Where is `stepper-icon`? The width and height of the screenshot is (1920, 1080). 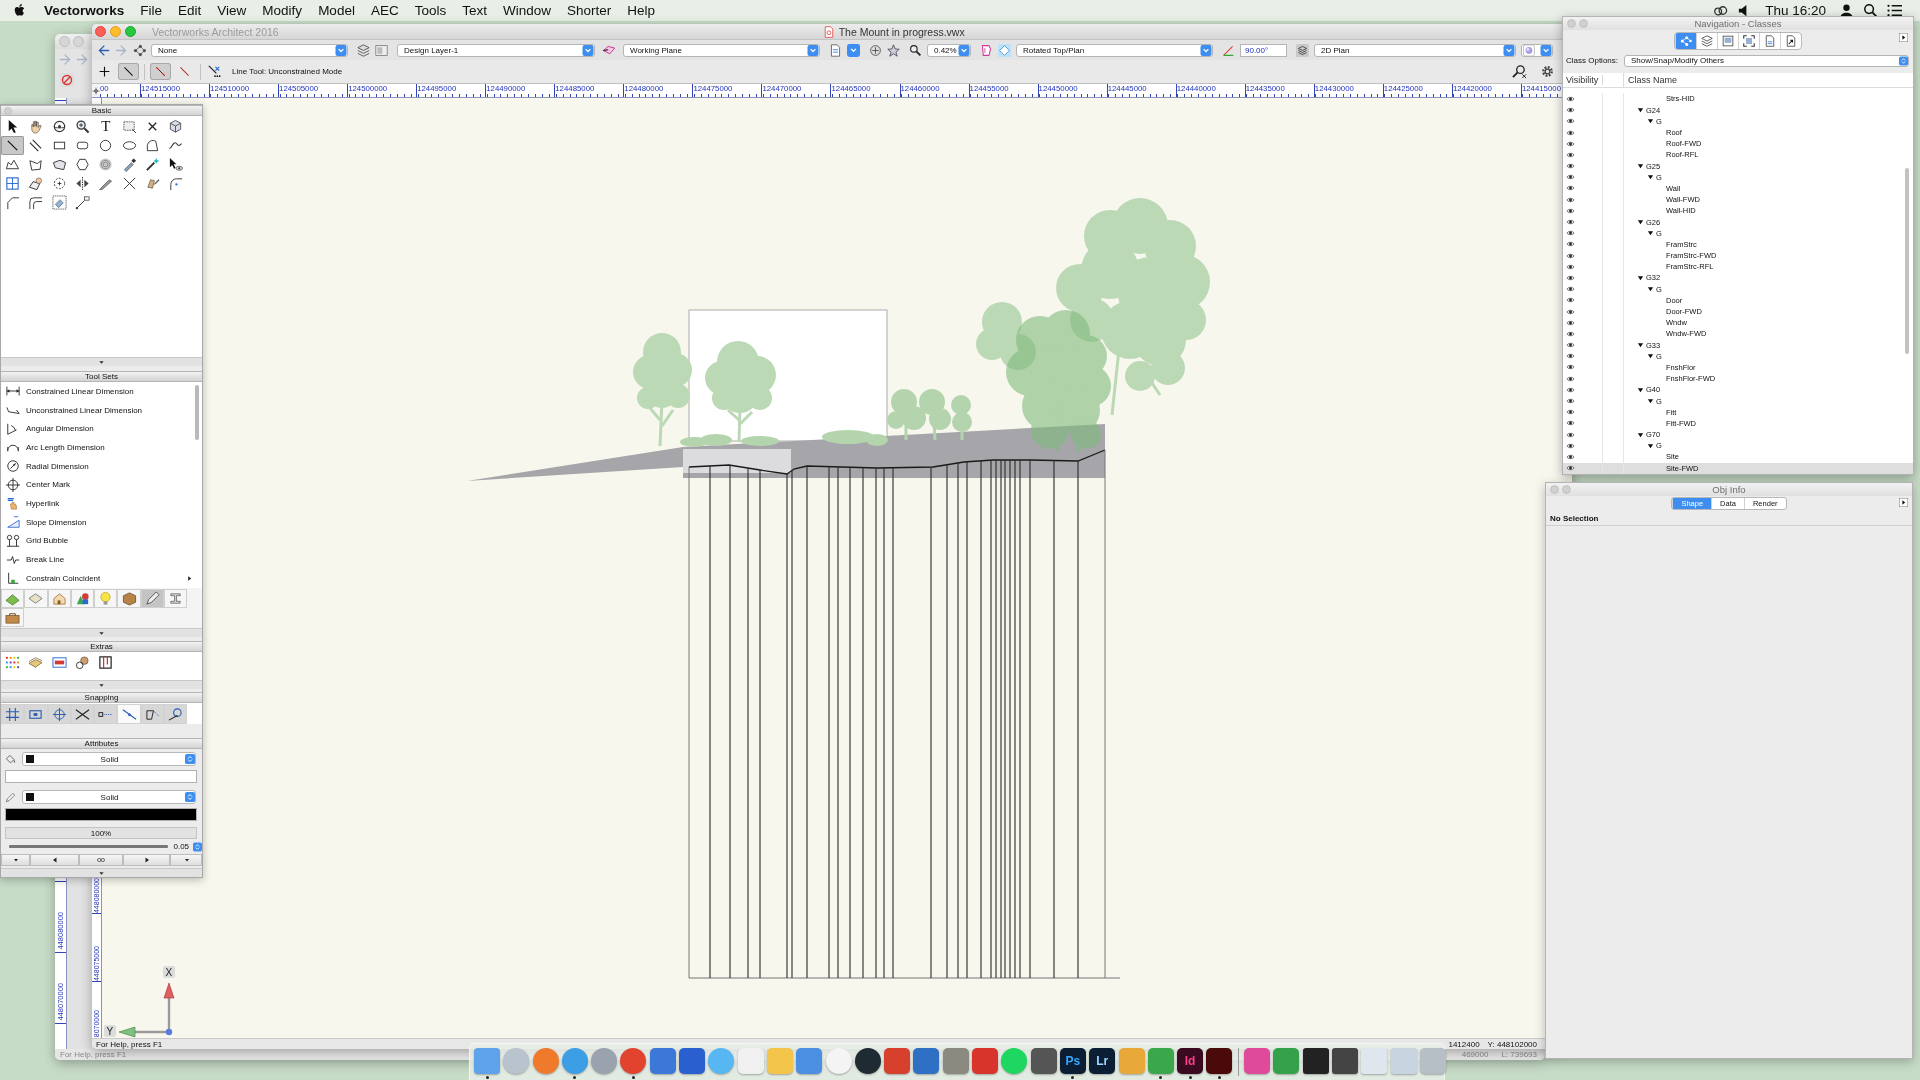 stepper-icon is located at coordinates (197, 846).